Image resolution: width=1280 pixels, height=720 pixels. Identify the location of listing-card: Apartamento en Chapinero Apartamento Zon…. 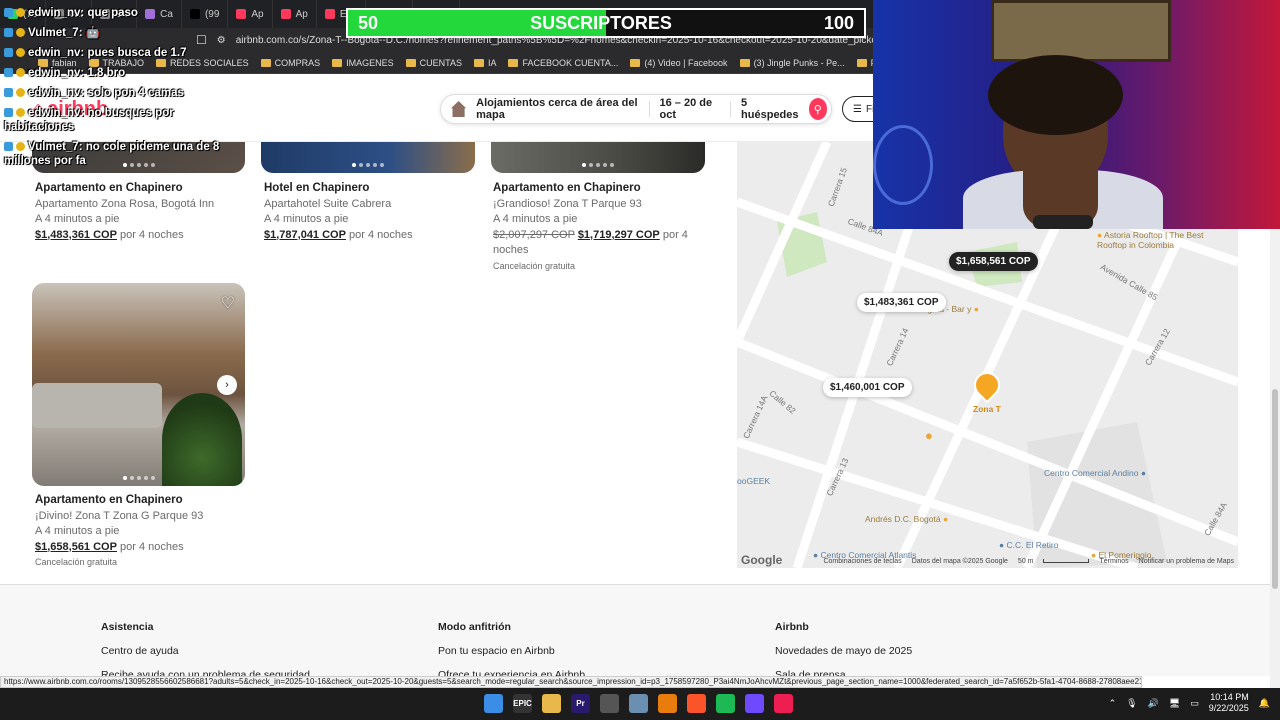
(145, 212).